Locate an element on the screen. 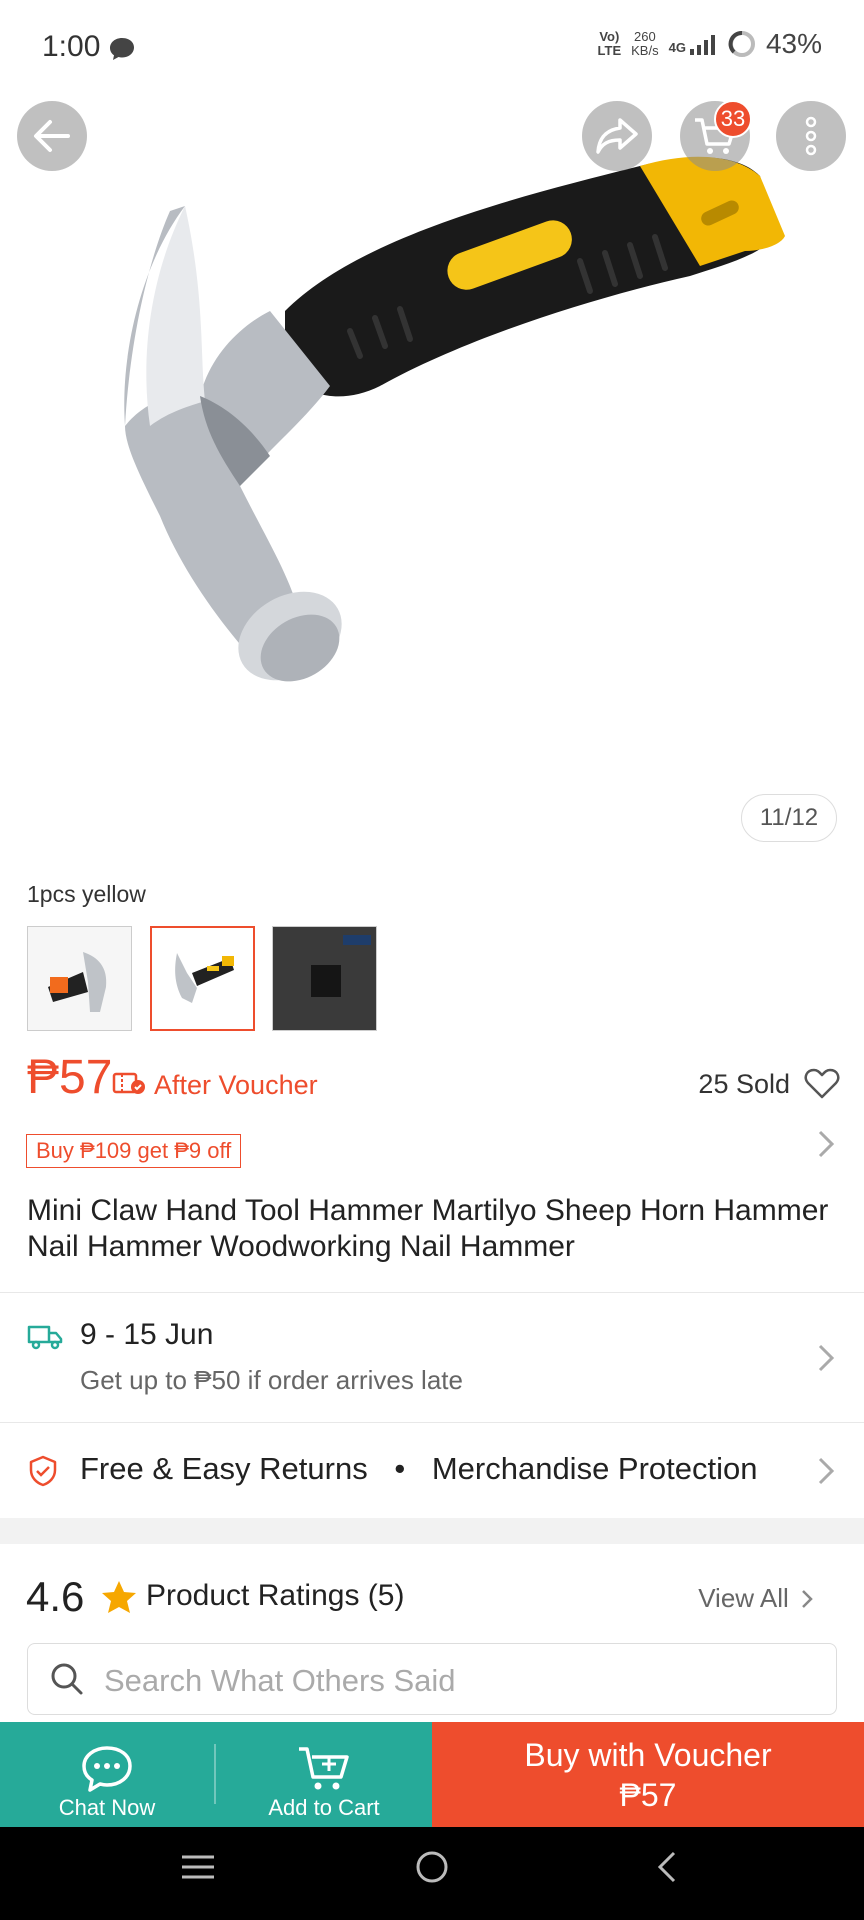 The width and height of the screenshot is (864, 1920). thumb-dark-box is located at coordinates (324, 978).